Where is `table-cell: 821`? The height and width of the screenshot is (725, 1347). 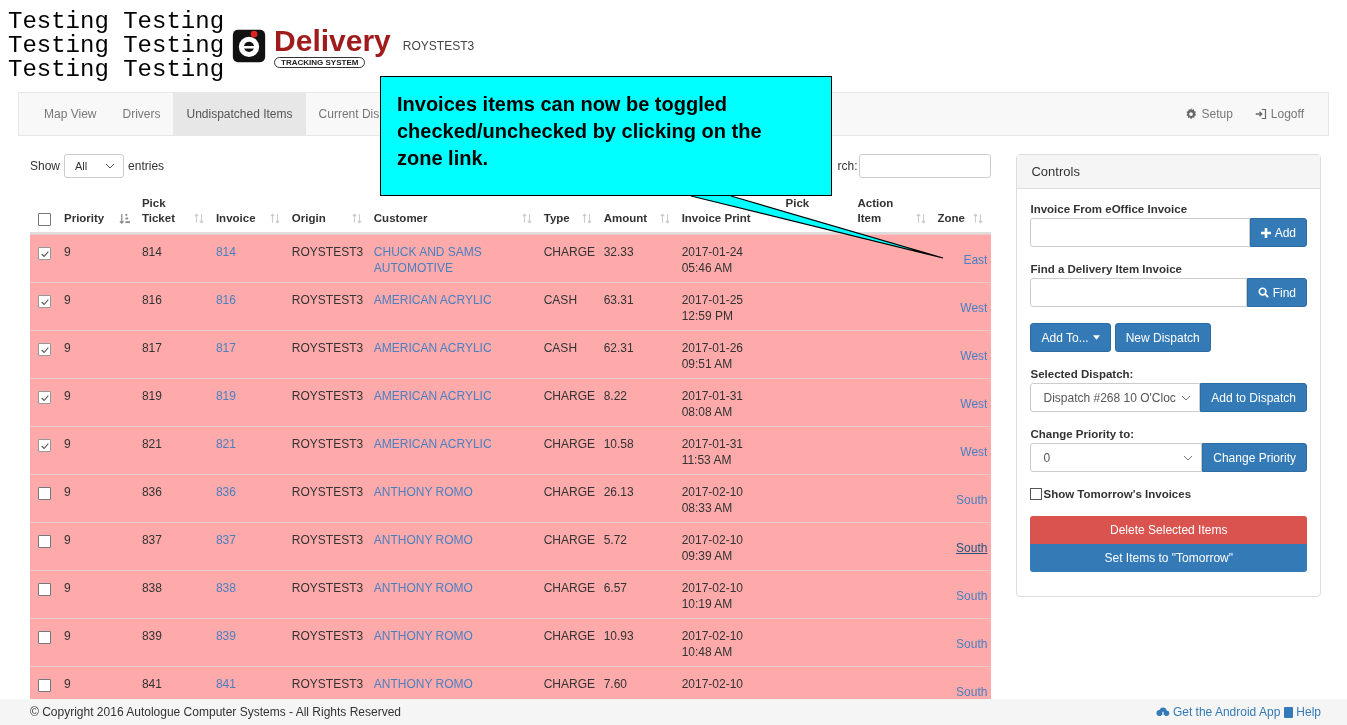
table-cell: 821 is located at coordinates (151, 444).